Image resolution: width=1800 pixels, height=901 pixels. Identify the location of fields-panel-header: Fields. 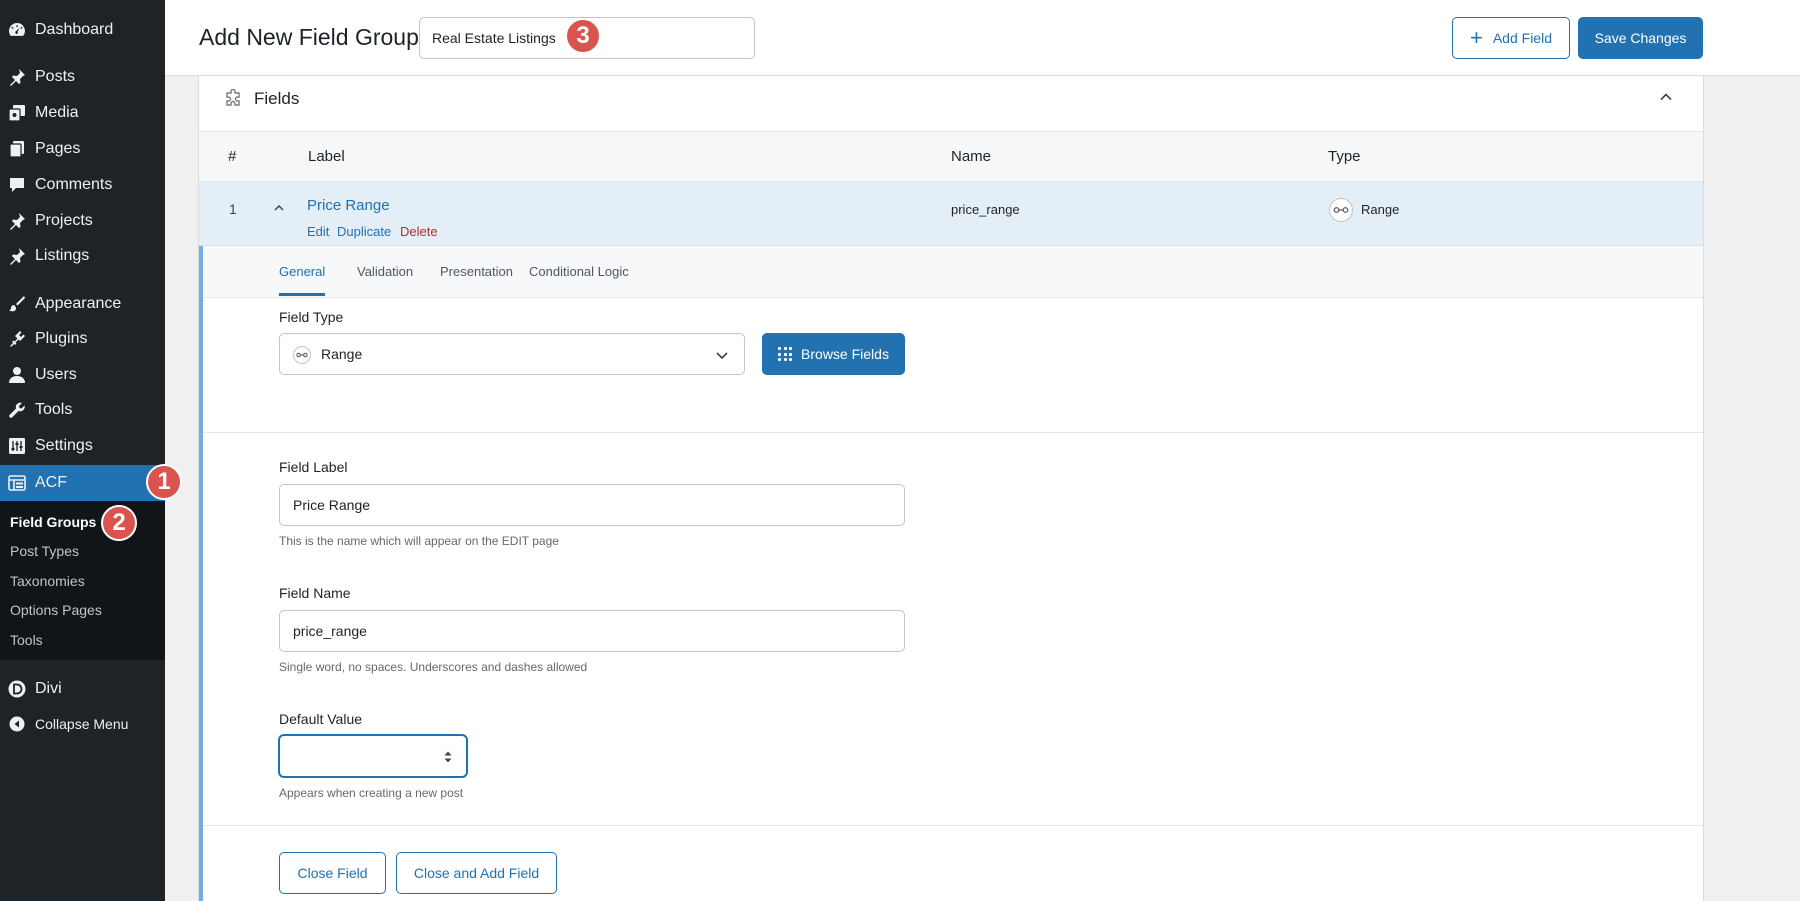
(951, 104).